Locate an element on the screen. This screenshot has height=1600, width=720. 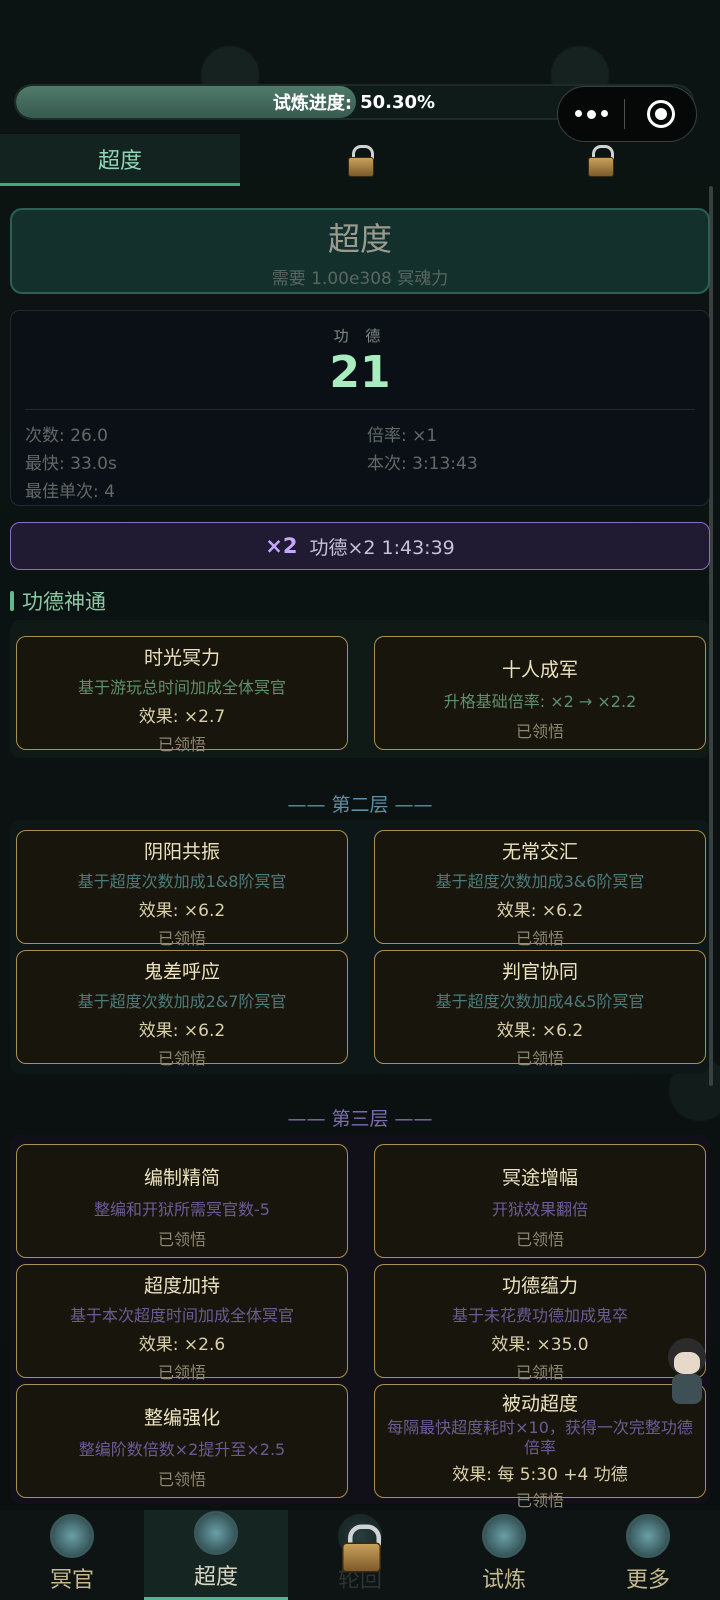
skill-desc: 每隔最快超度耗时×10，获得一次完整功德倍率 is located at coordinates (540, 1437).